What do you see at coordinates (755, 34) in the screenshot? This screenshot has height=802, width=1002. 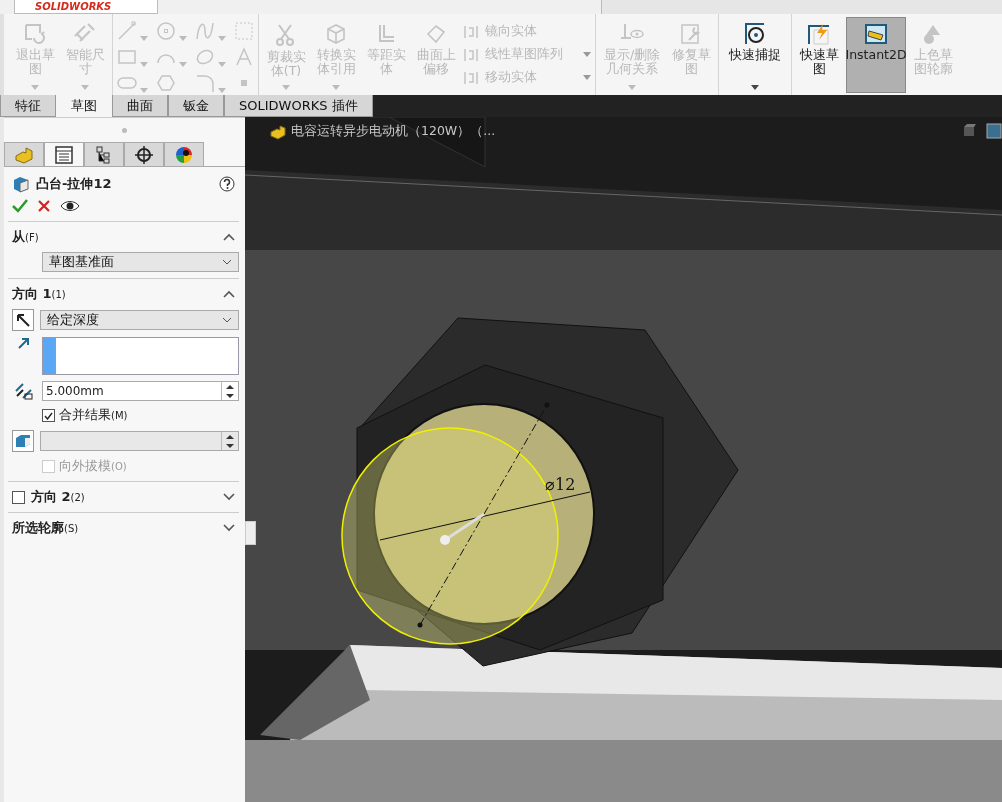 I see `snap-target-icon` at bounding box center [755, 34].